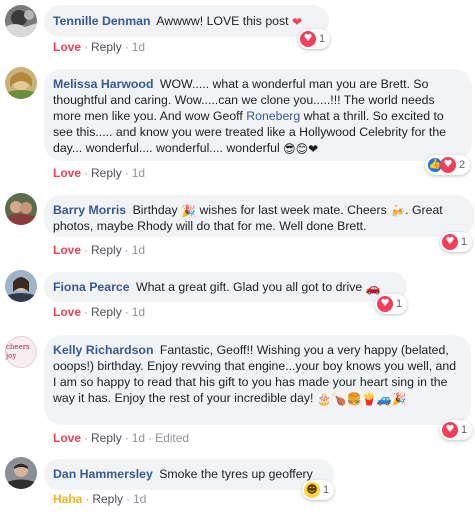 The image size is (475, 519). Describe the element at coordinates (189, 211) in the screenshot. I see `party-popper-icon: 🎉` at that location.